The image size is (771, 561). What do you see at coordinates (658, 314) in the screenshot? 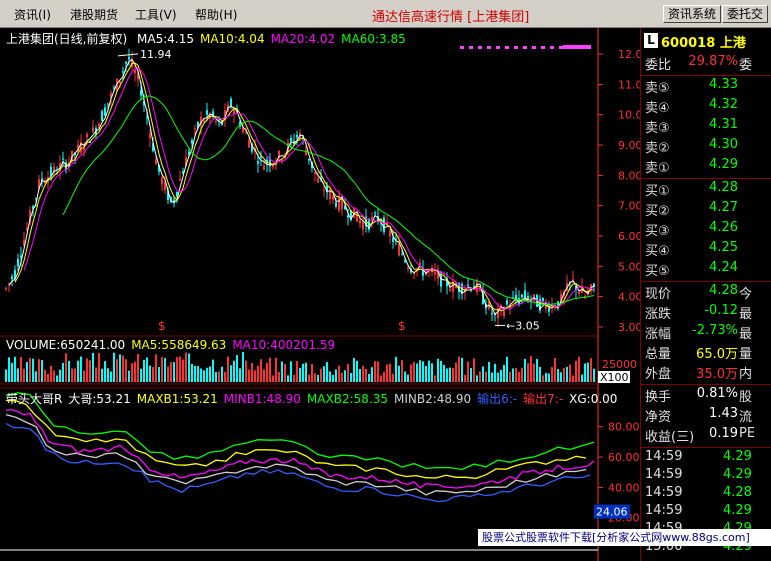
I see `stat-row-1-label: 涨跌` at bounding box center [658, 314].